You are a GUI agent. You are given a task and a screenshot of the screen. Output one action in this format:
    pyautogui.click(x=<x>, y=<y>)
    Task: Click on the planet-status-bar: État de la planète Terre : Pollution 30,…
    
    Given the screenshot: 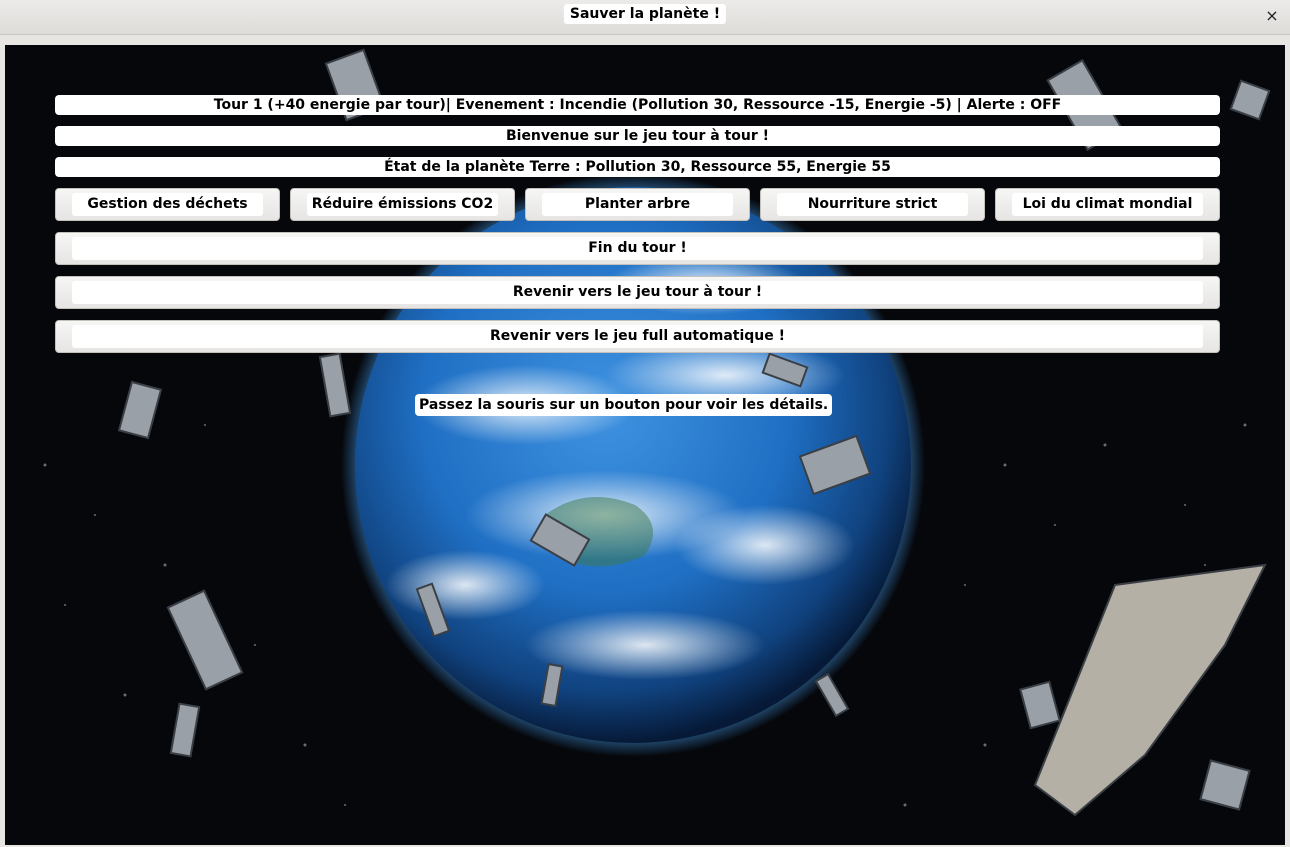 What is the action you would take?
    pyautogui.click(x=637, y=167)
    